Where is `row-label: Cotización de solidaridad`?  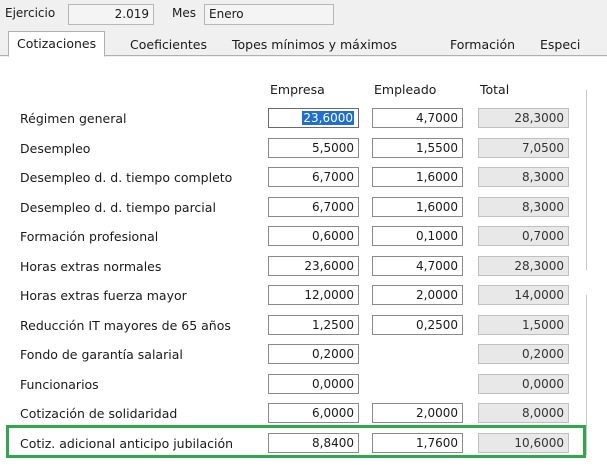 row-label: Cotización de solidaridad is located at coordinates (99, 413).